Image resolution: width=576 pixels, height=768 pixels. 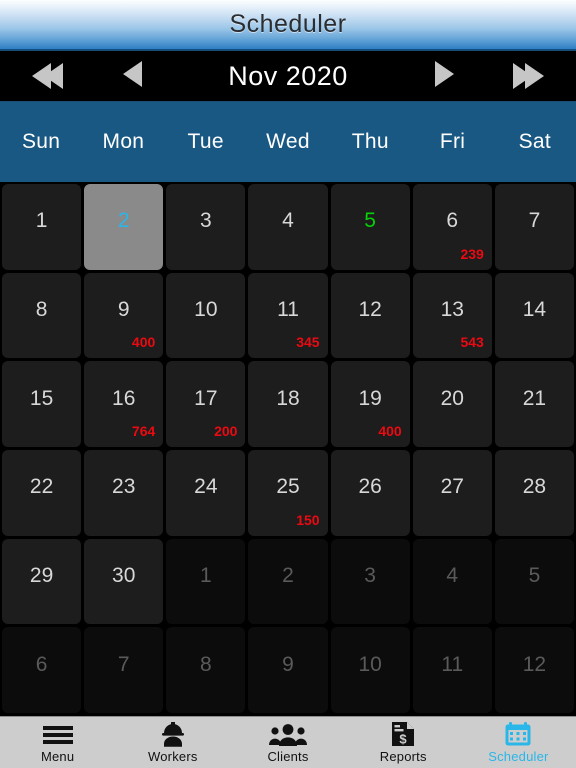 What do you see at coordinates (124, 315) in the screenshot?
I see `calendar-day-cell: 9 400` at bounding box center [124, 315].